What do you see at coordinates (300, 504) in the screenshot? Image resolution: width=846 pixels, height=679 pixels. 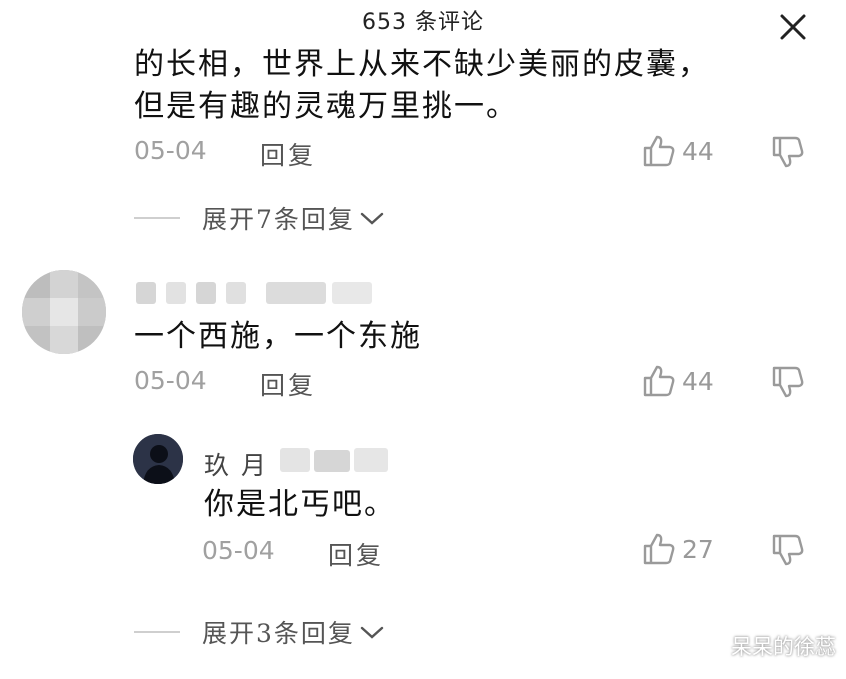 I see `comment-text: 你是北丐吧。` at bounding box center [300, 504].